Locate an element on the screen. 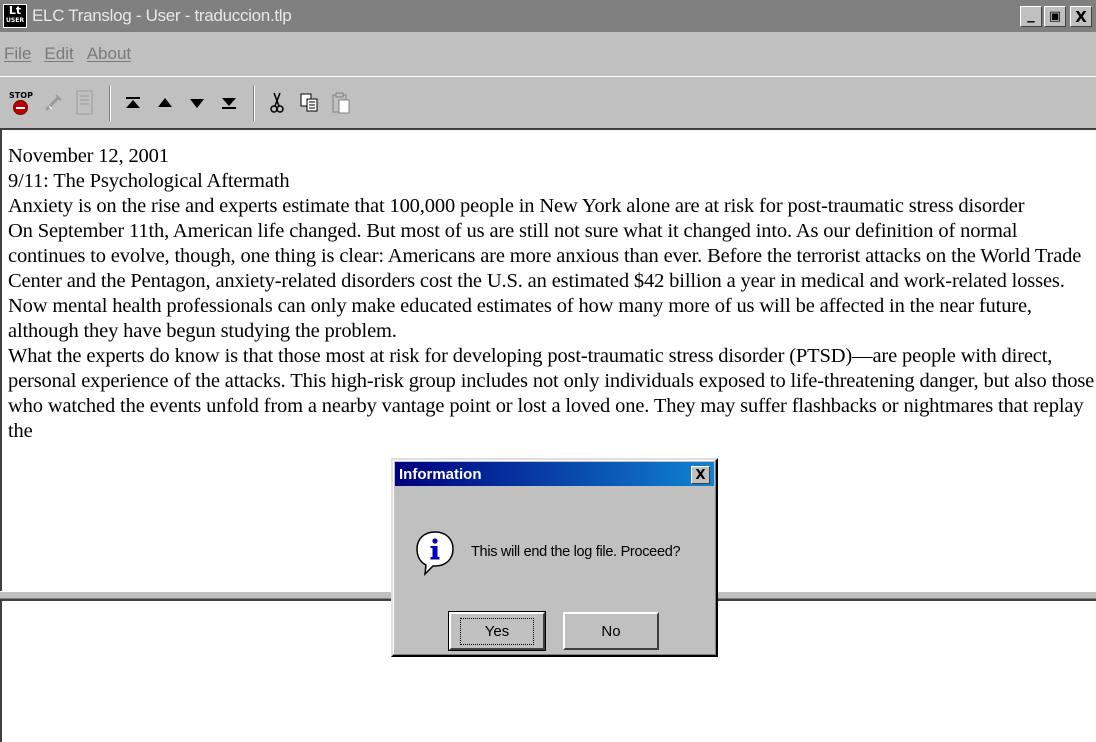  source-paragraph: November 12, 2001 is located at coordinates (88, 156).